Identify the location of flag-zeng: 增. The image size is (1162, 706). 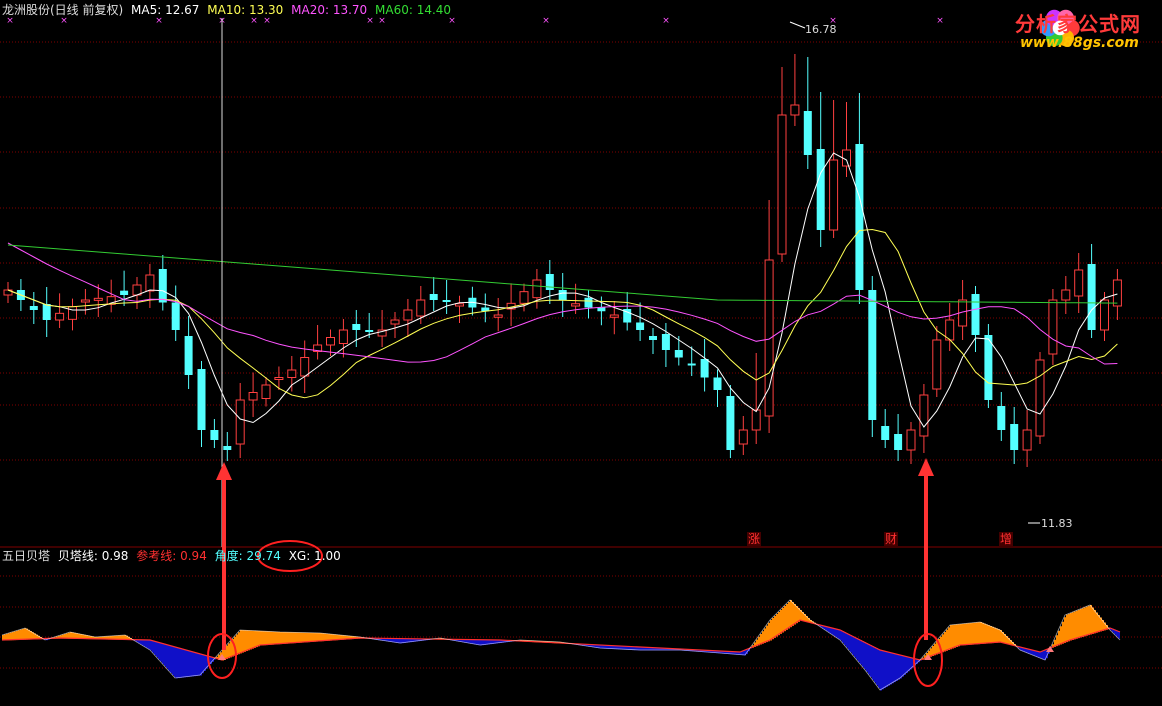
(1006, 539).